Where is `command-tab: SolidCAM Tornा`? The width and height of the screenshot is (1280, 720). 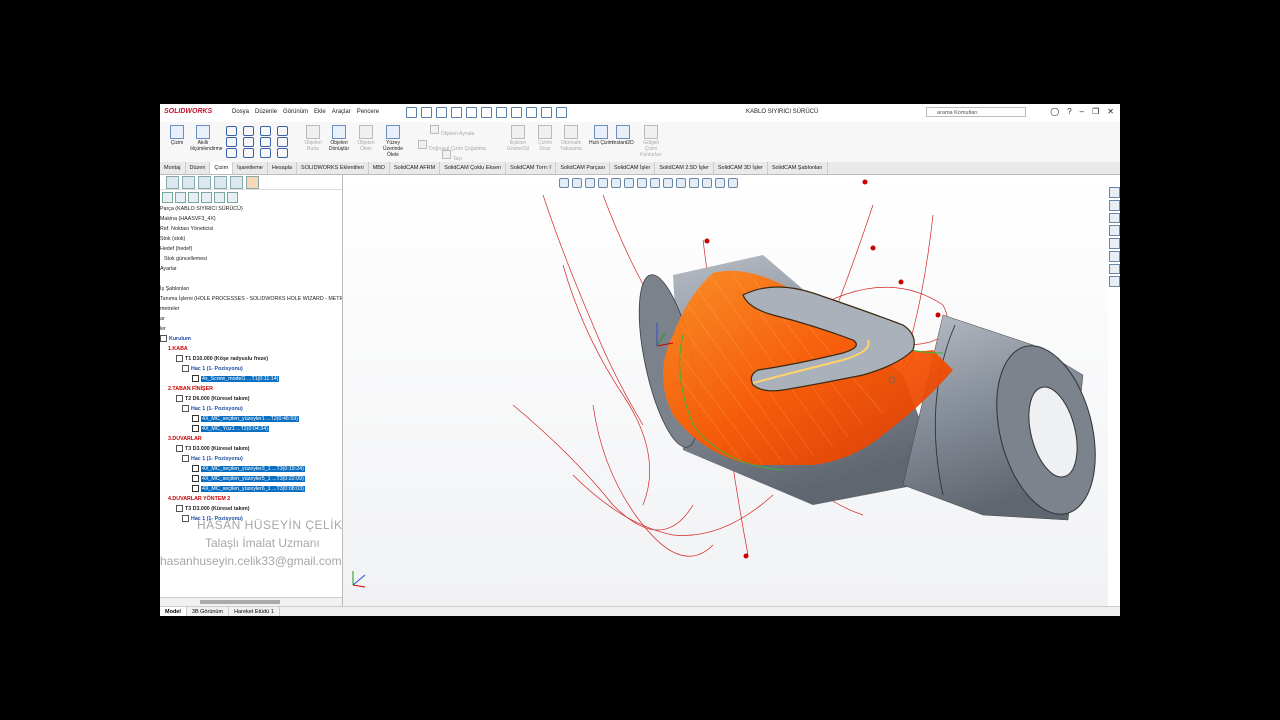
command-tab: SolidCAM Tornा is located at coordinates (531, 168).